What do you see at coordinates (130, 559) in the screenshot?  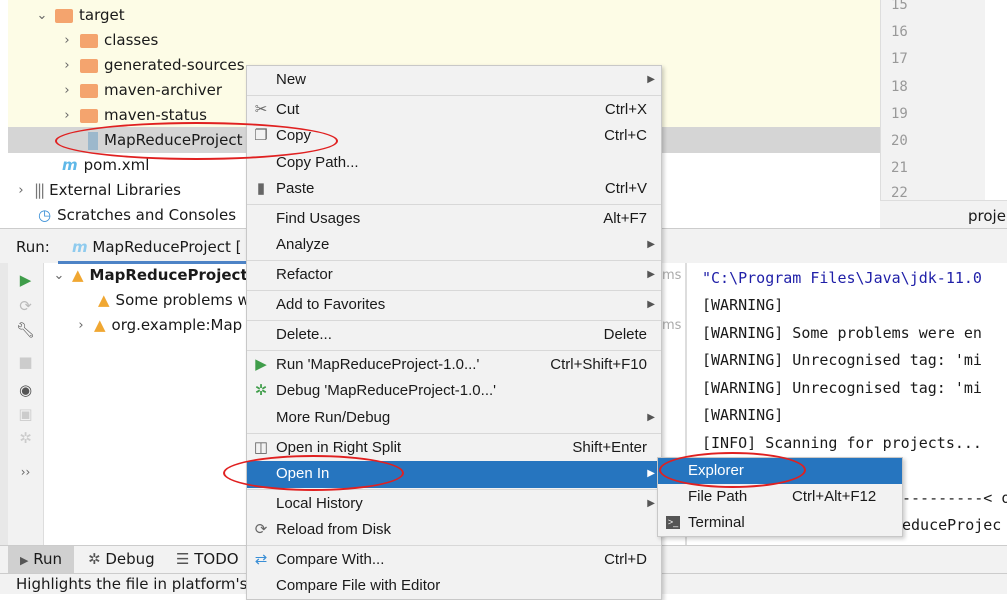 I see `tool-tab-label: Debug` at bounding box center [130, 559].